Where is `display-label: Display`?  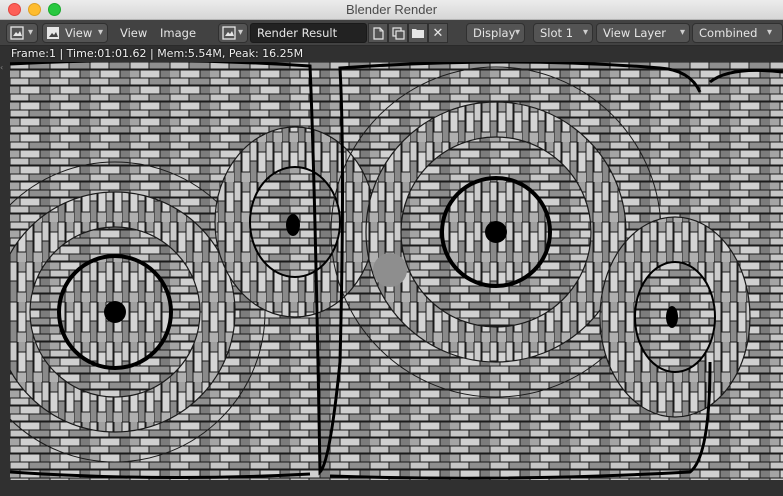 display-label: Display is located at coordinates (494, 33).